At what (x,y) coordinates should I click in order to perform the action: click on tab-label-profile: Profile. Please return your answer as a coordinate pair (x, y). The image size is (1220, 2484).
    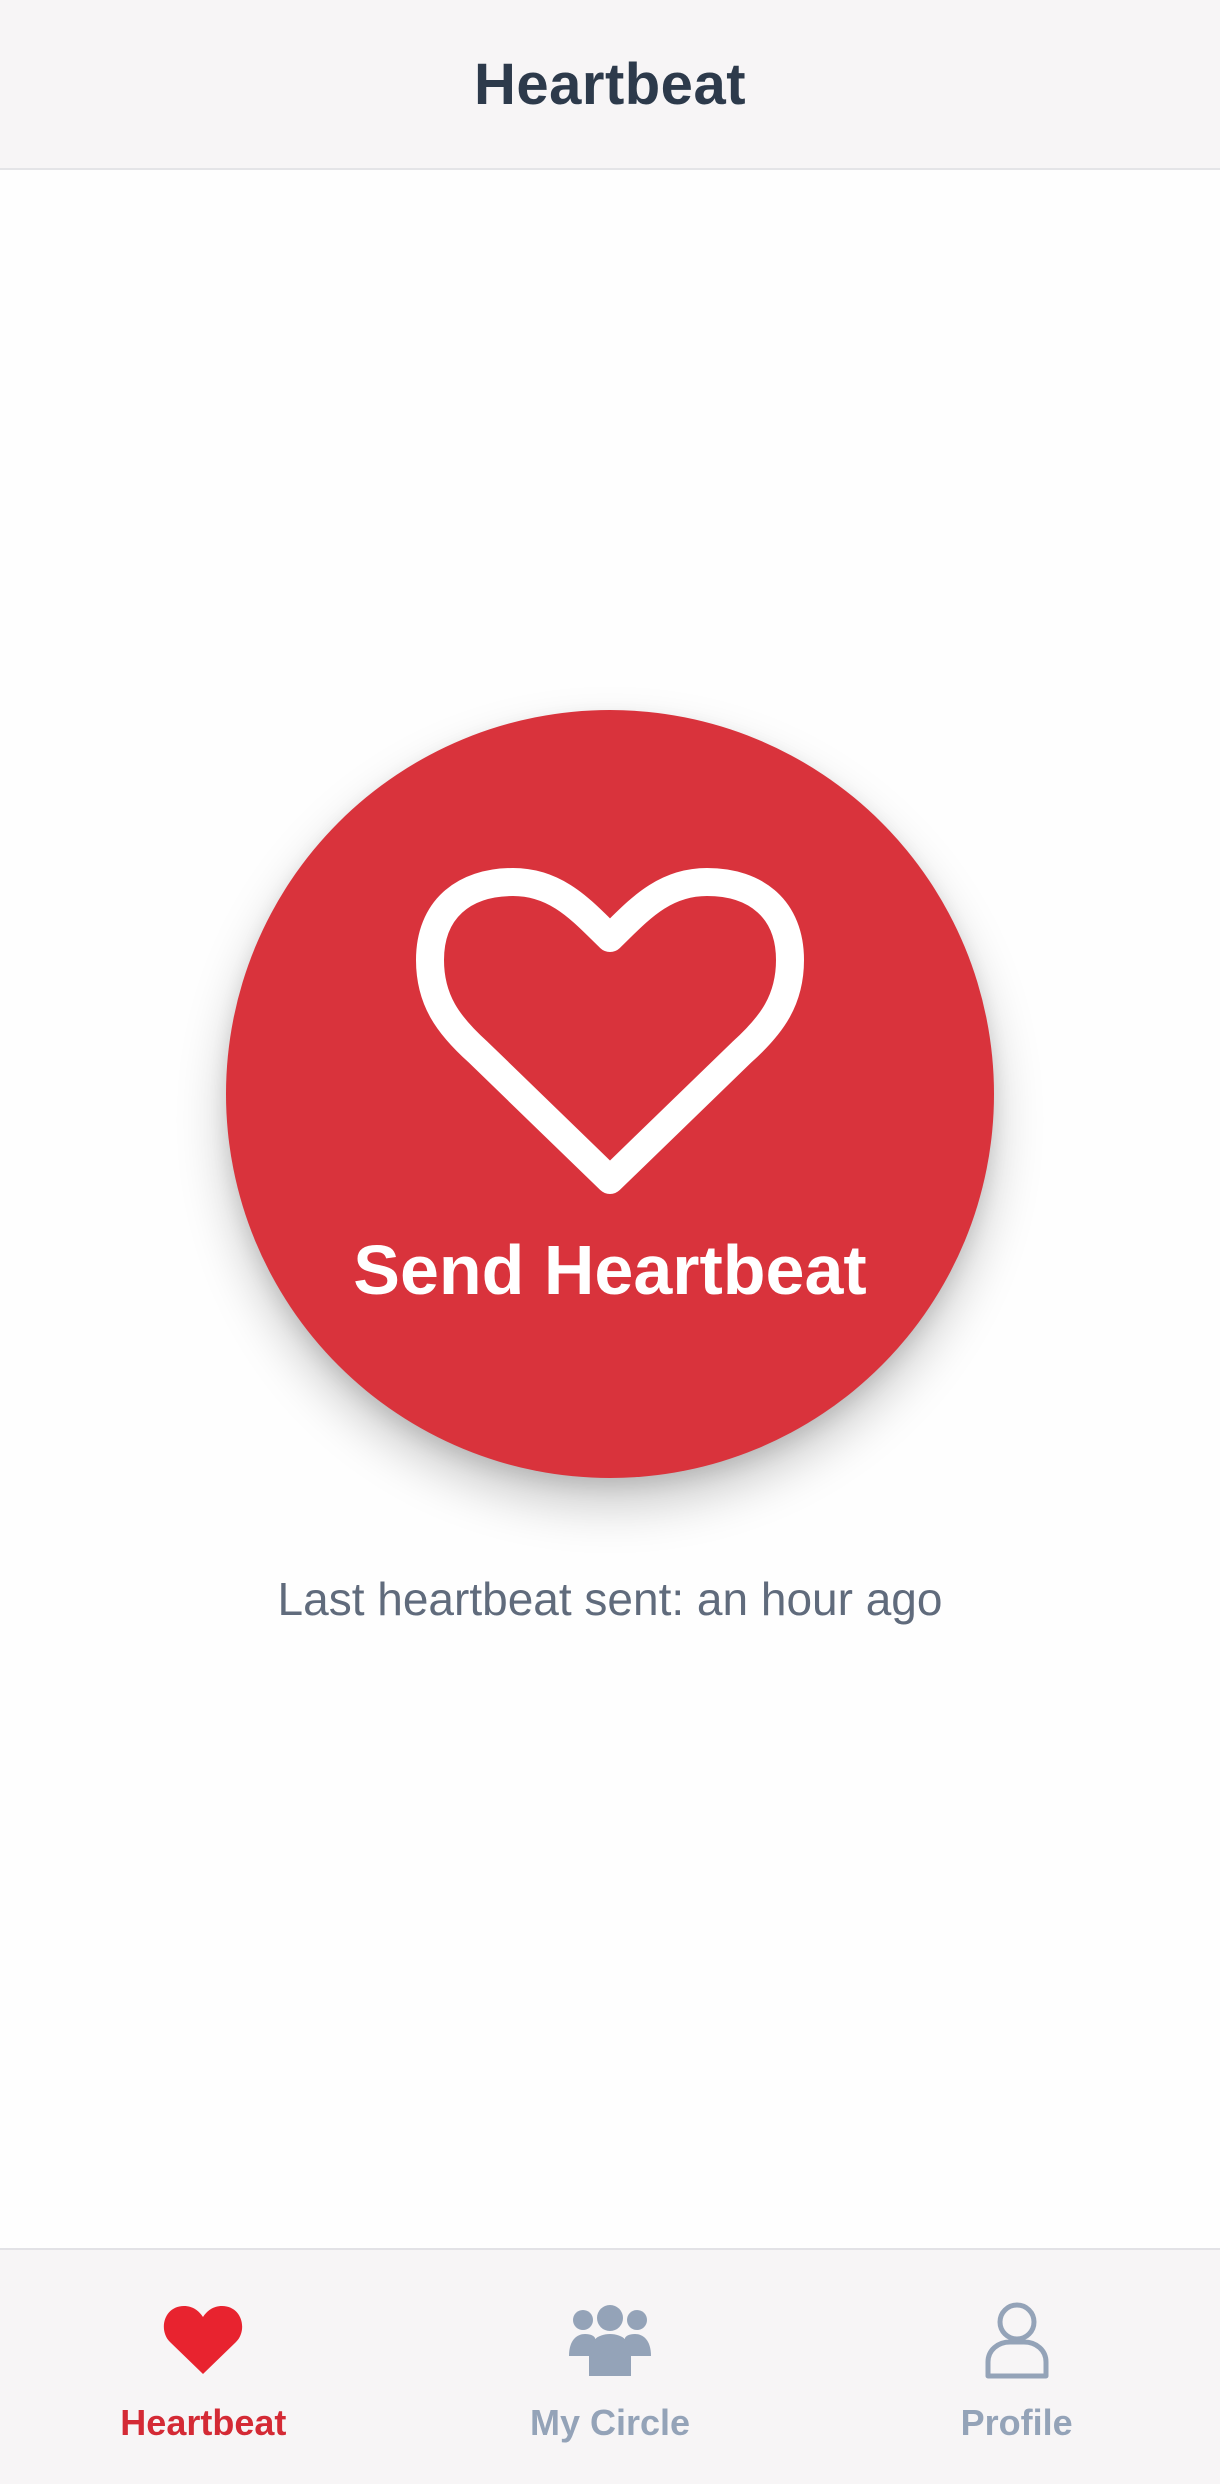
    Looking at the image, I should click on (1016, 2422).